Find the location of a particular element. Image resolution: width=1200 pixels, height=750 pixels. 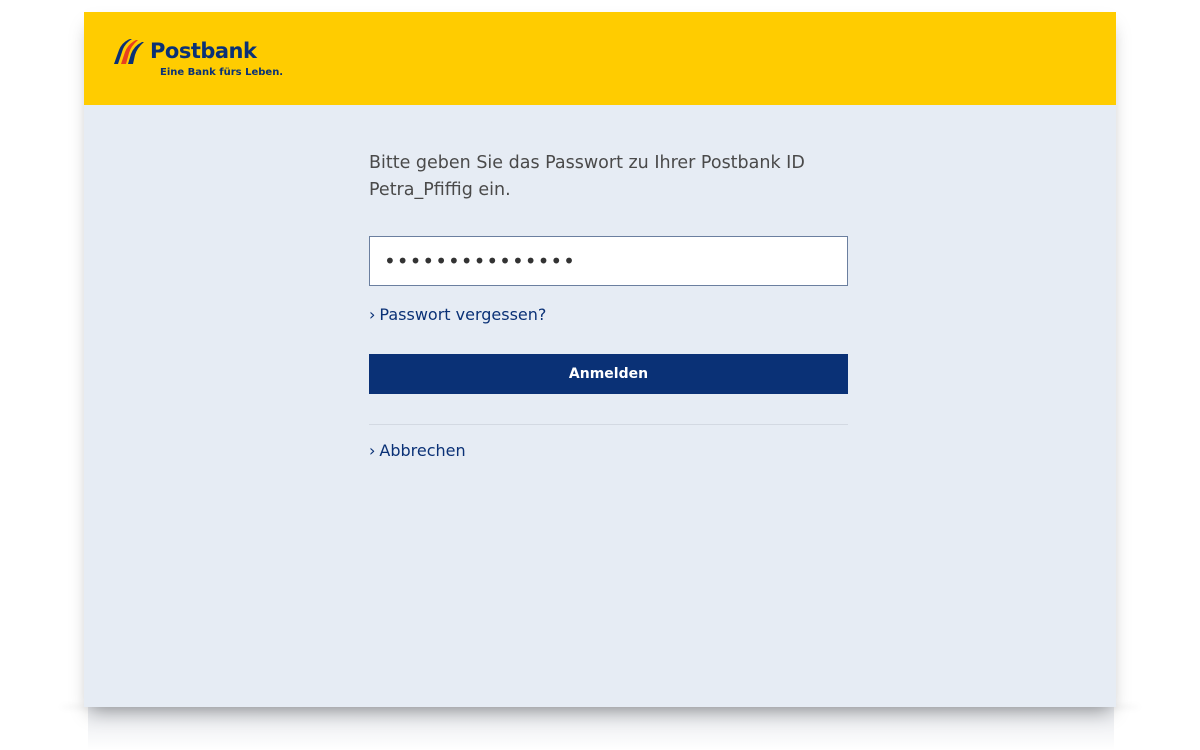

password-input is located at coordinates (608, 261).